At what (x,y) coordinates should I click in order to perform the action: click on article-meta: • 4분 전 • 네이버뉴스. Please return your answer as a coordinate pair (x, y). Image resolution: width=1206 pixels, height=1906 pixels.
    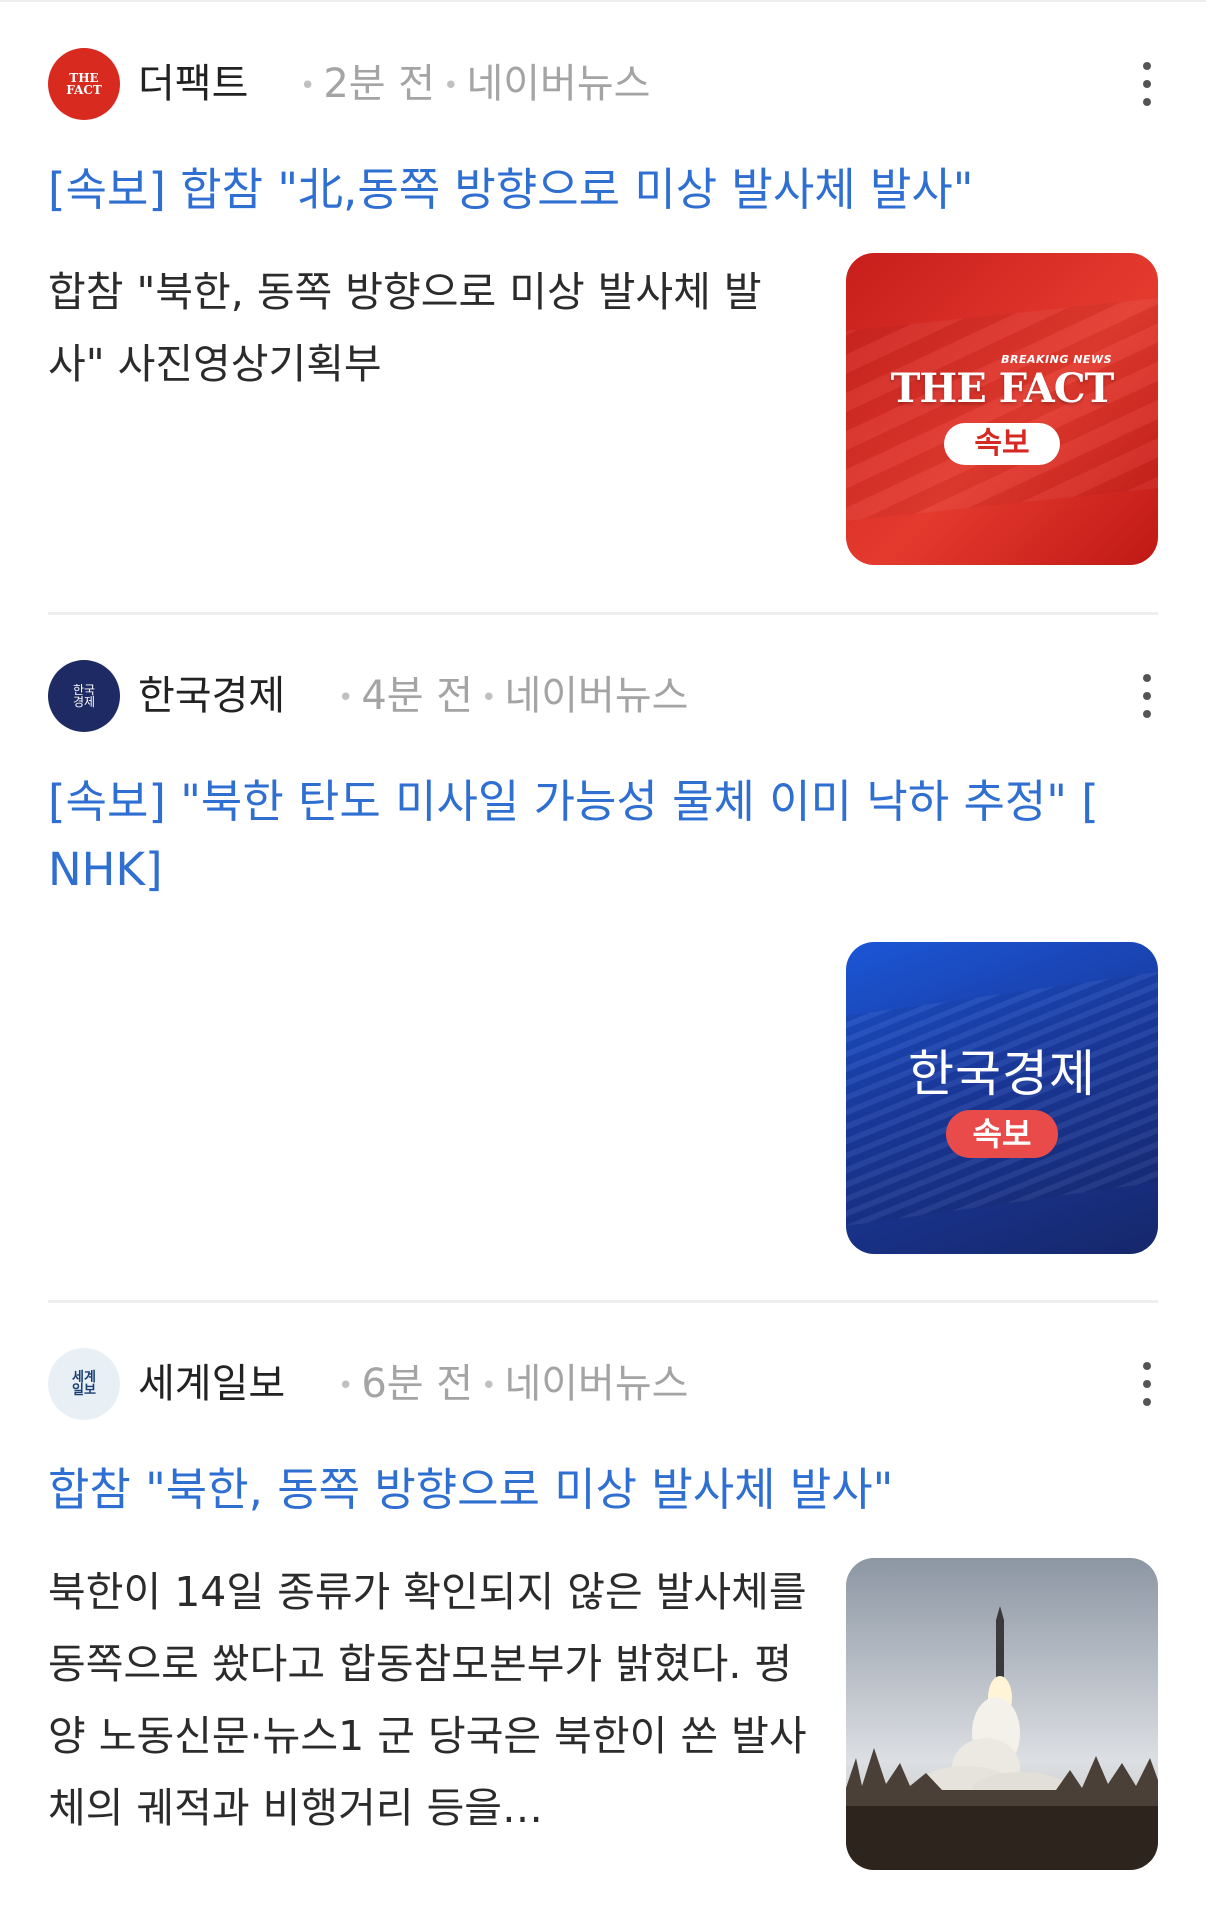
    Looking at the image, I should click on (509, 697).